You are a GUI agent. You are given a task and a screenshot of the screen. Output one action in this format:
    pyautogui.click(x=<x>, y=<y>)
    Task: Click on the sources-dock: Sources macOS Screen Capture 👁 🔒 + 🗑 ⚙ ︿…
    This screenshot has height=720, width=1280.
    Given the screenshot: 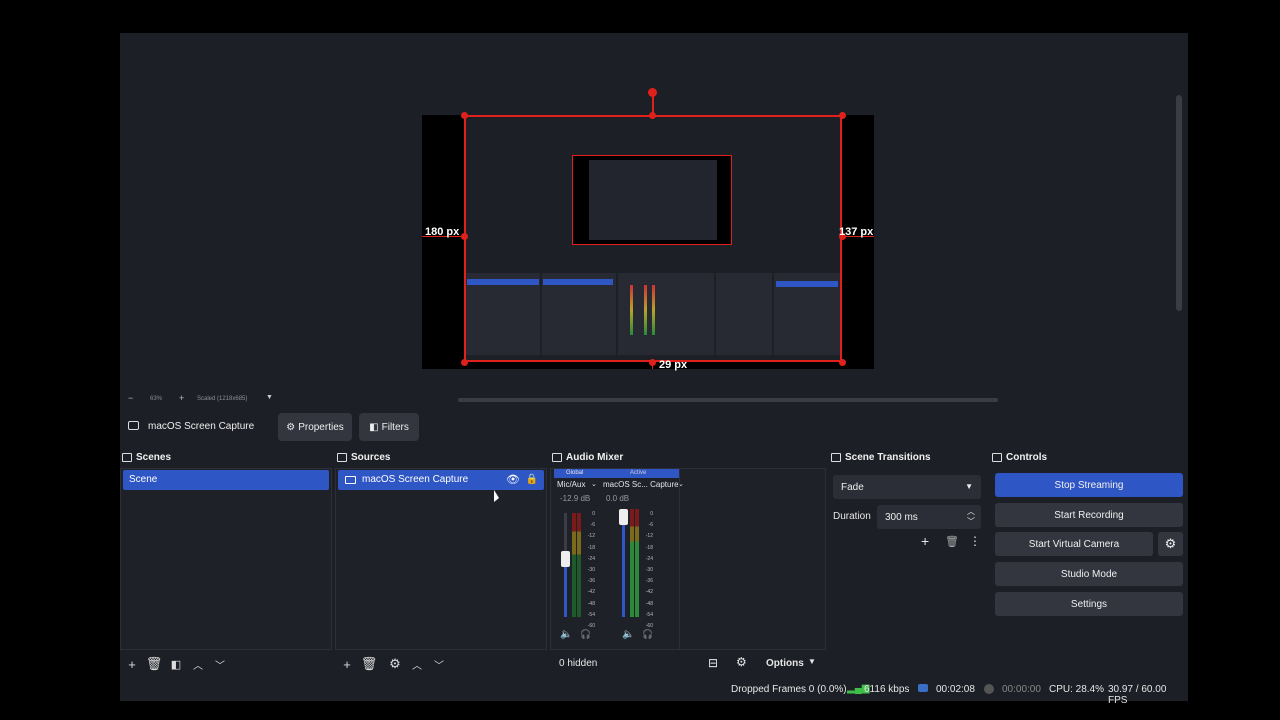 What is the action you would take?
    pyautogui.click(x=441, y=563)
    